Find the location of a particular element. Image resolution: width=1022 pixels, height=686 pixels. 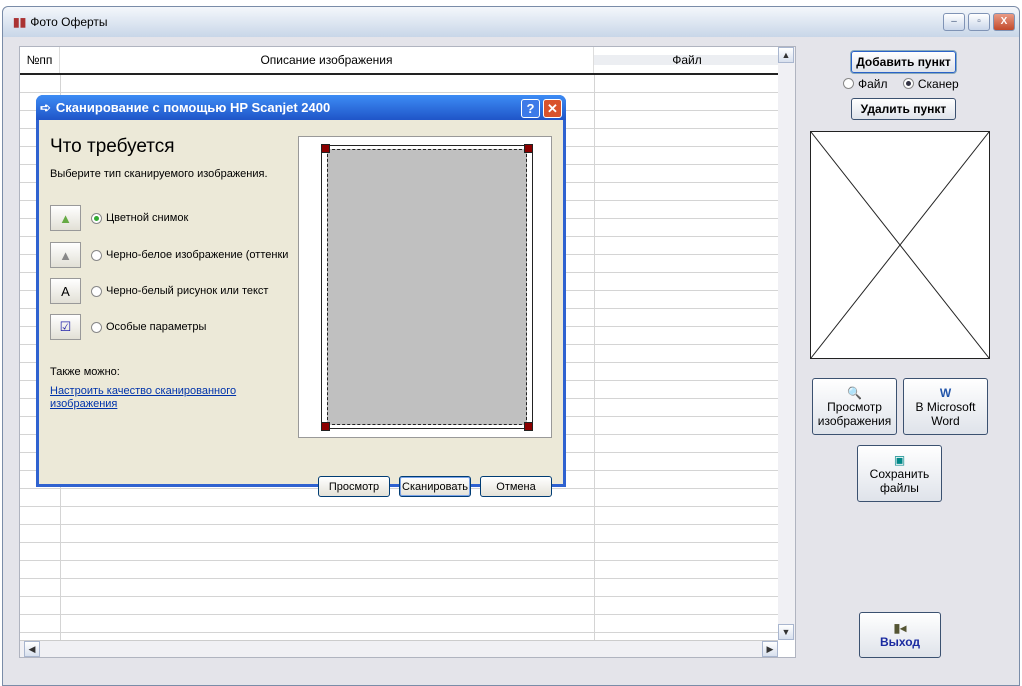

scan-button: Сканировать is located at coordinates (435, 486).